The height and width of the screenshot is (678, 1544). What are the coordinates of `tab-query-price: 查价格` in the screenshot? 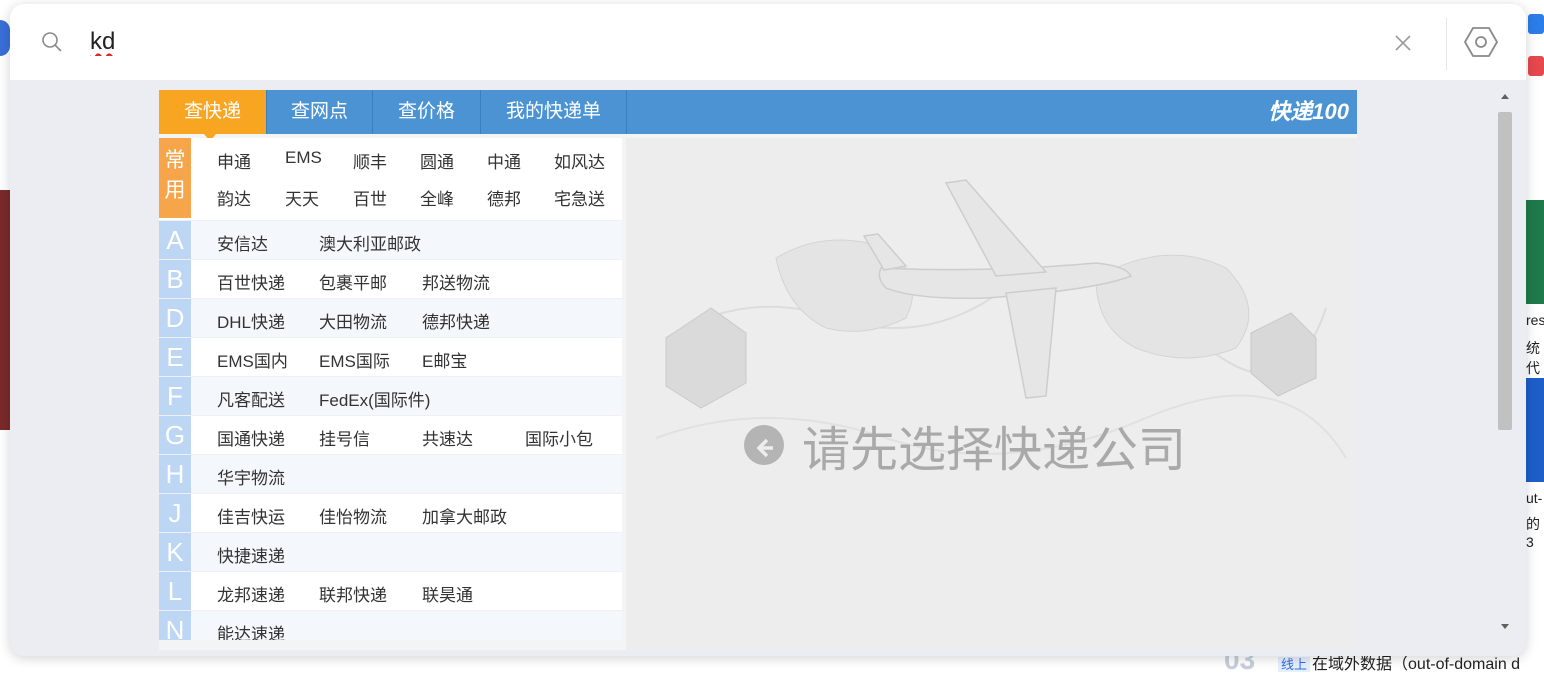 It's located at (427, 112).